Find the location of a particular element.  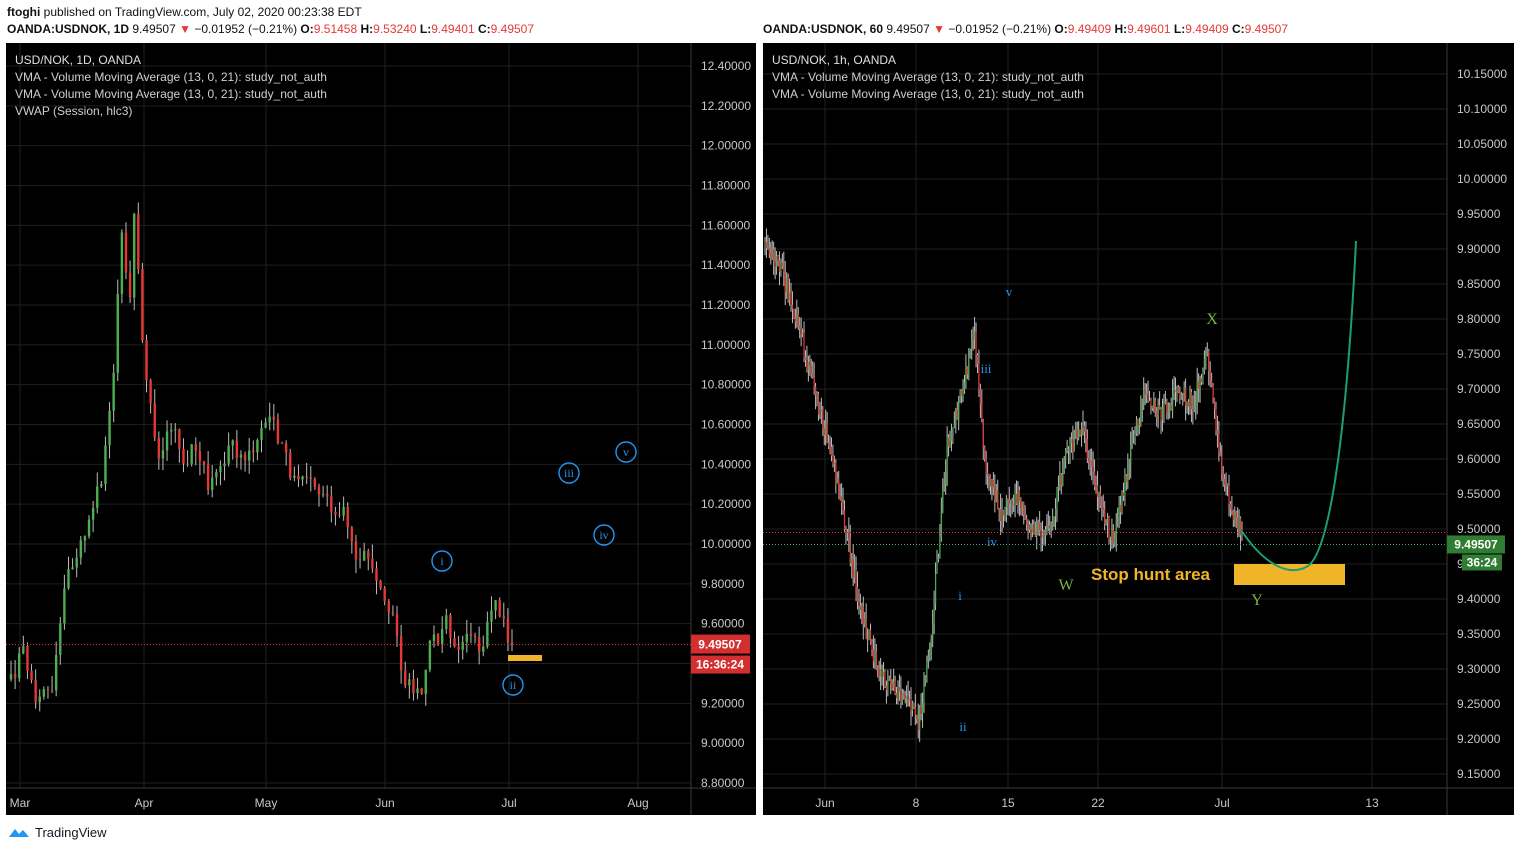

x-tick-label: 13 is located at coordinates (1372, 803).